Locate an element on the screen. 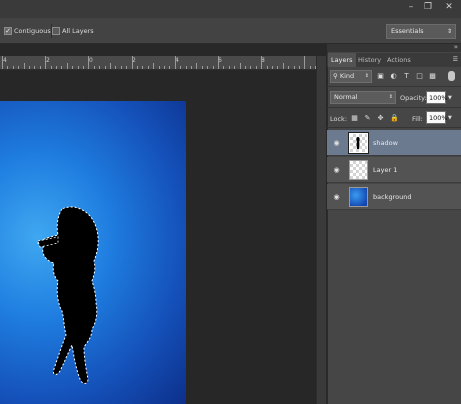 The width and height of the screenshot is (461, 404). lock-transparent-icon: ▦ is located at coordinates (354, 118).